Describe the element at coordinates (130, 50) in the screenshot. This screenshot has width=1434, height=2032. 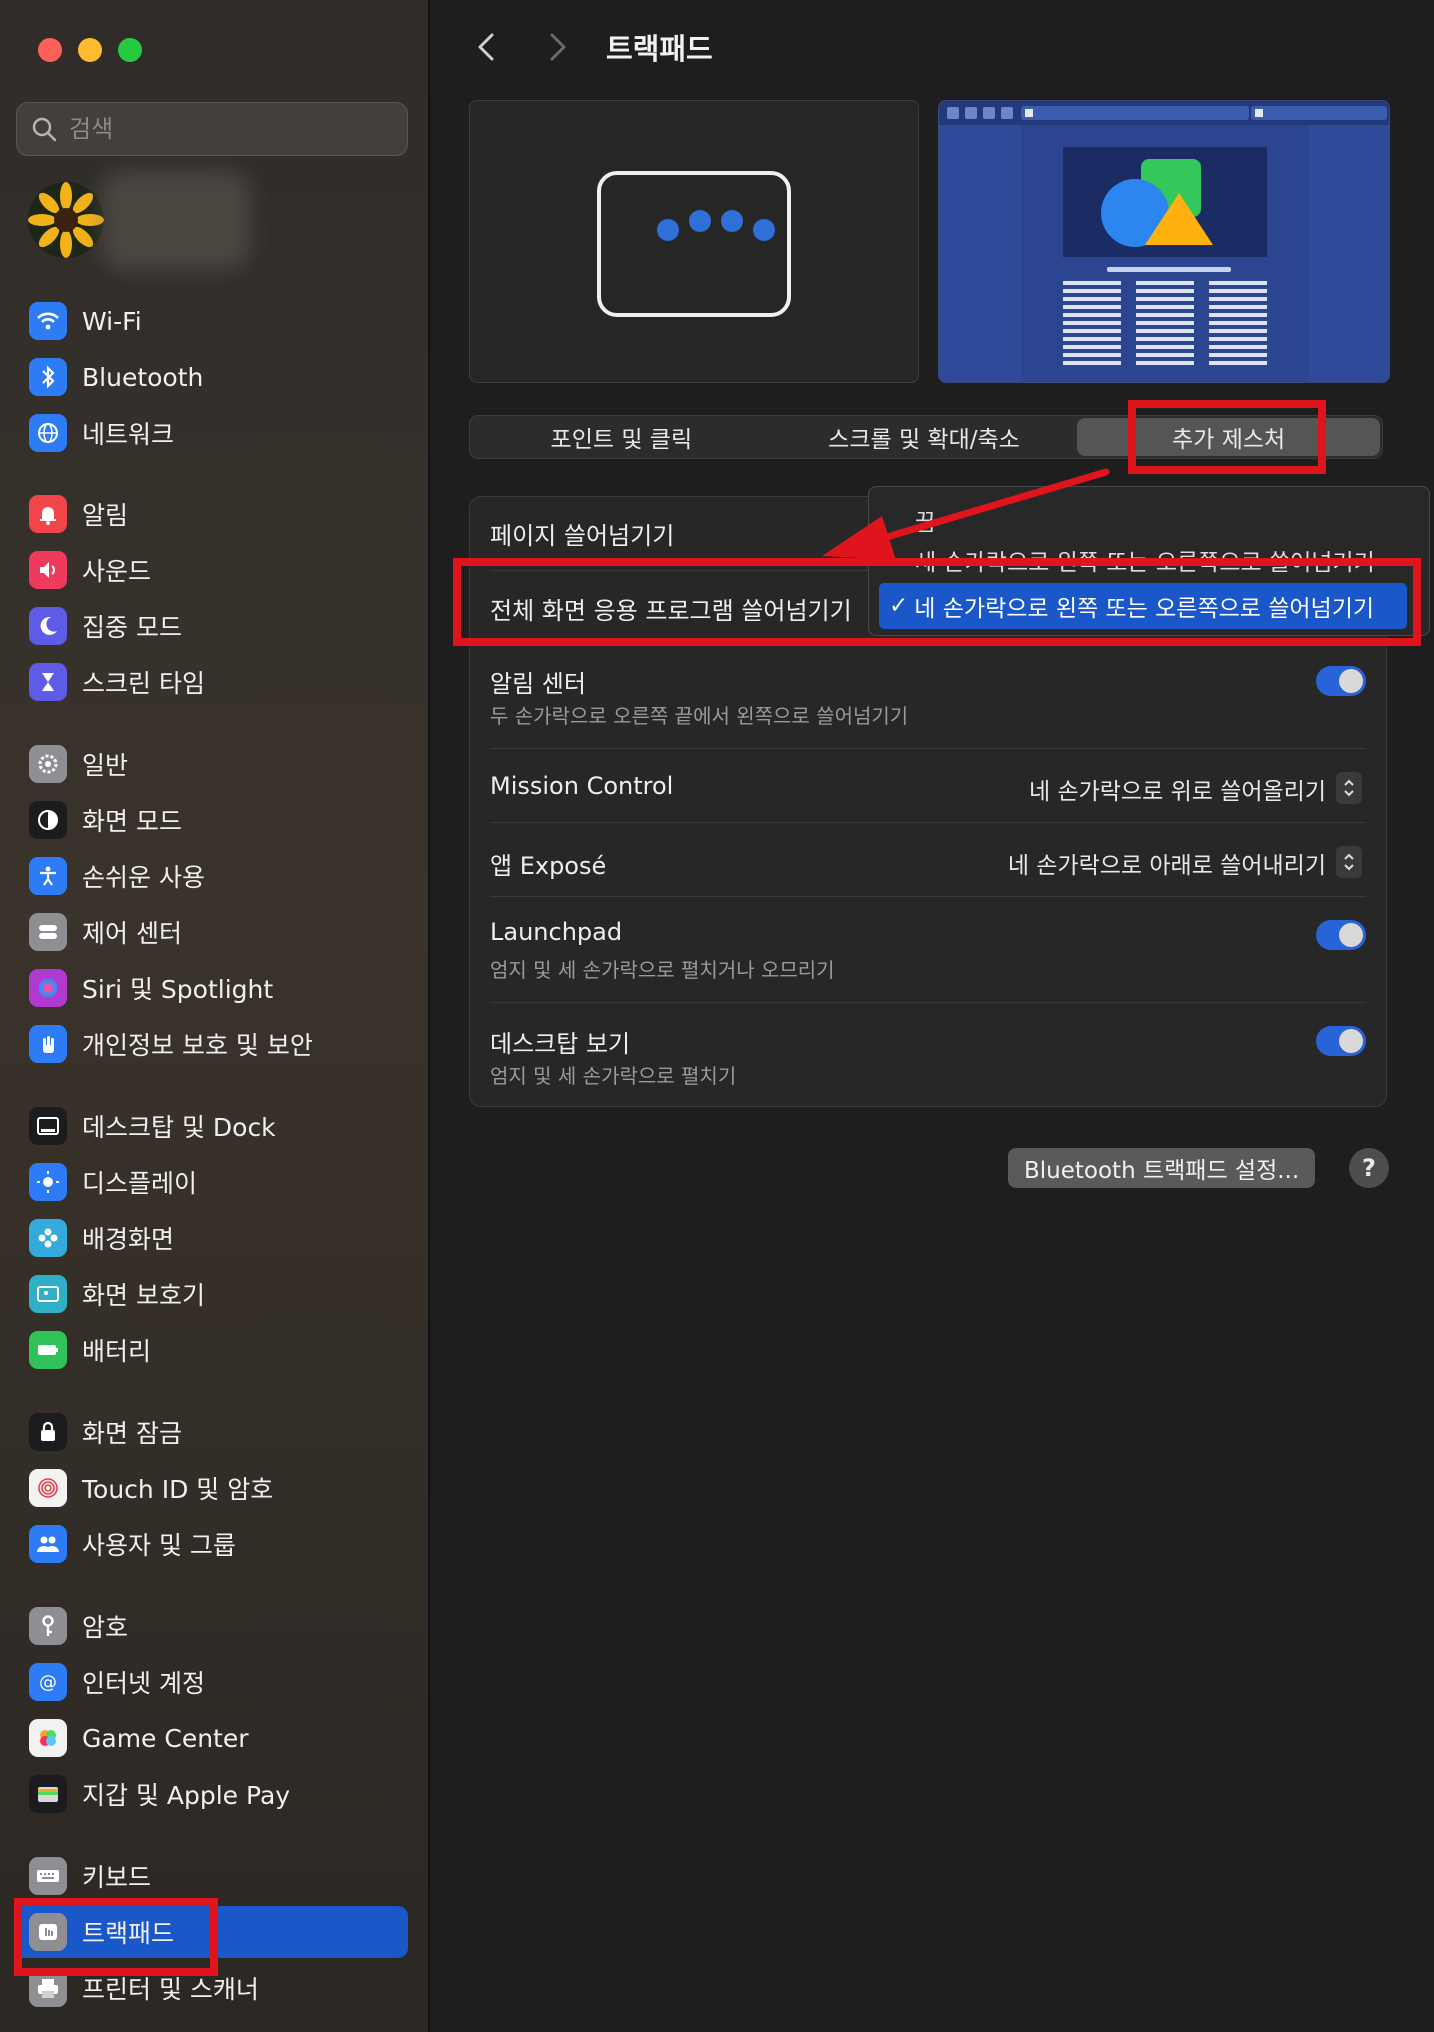
I see `zoom-window-button` at that location.